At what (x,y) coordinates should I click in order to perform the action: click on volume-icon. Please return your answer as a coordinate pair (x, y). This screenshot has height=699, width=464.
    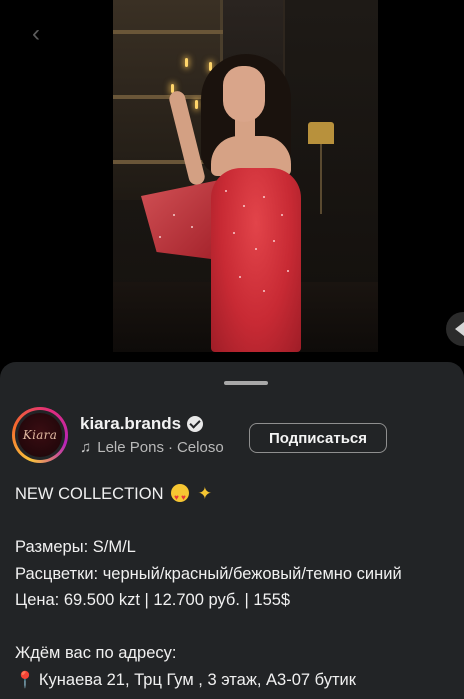
    Looking at the image, I should click on (455, 329).